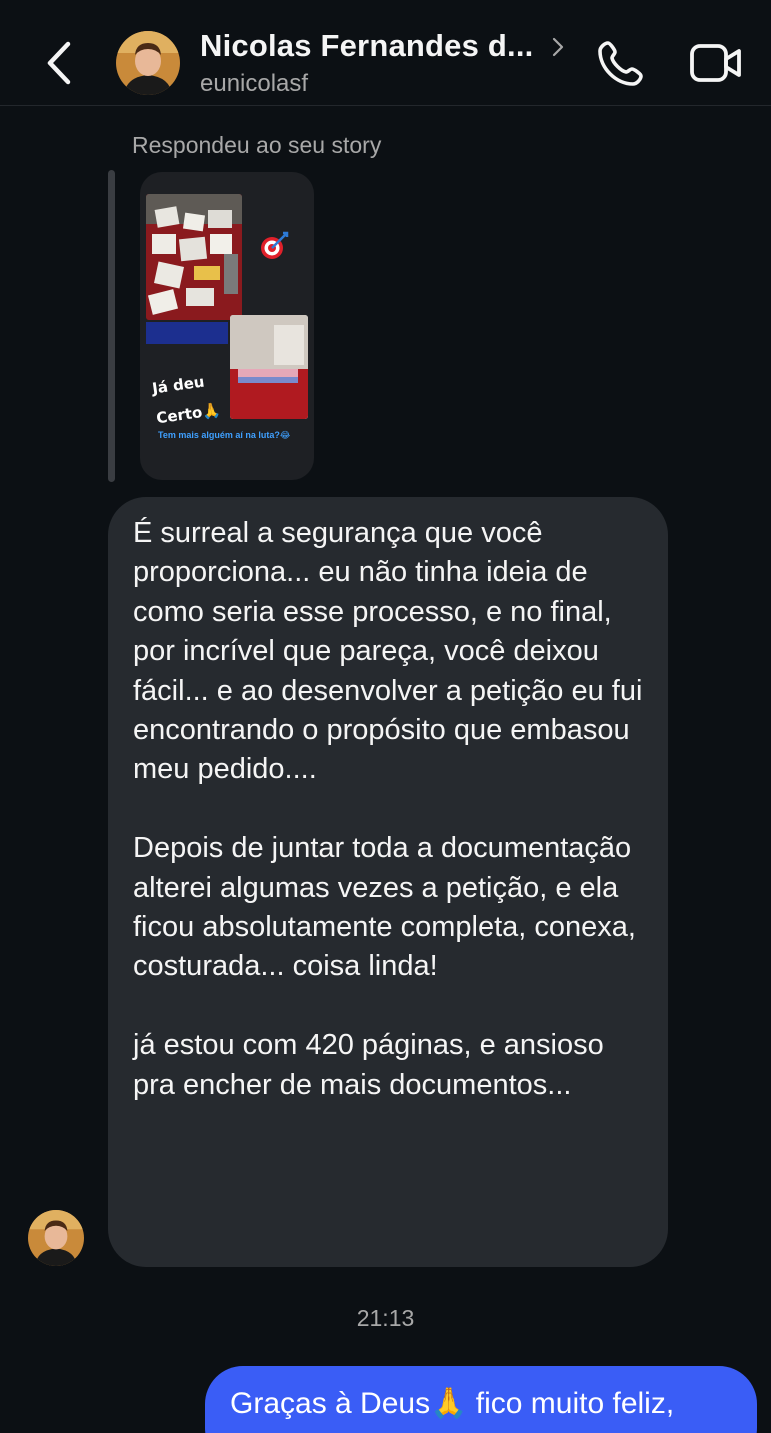 The width and height of the screenshot is (771, 1433). Describe the element at coordinates (254, 84) in the screenshot. I see `contact-username: eunicolasf` at that location.